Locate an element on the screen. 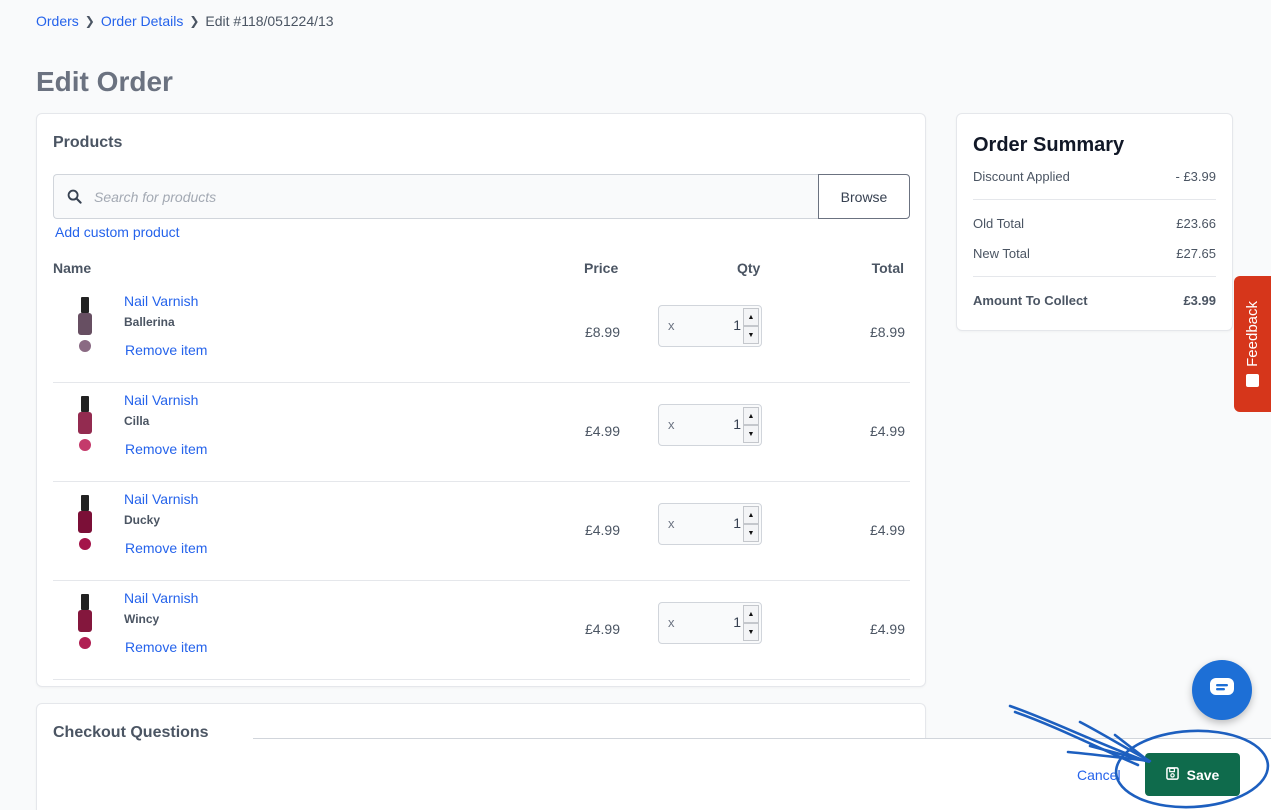 Image resolution: width=1271 pixels, height=810 pixels. product-variant: Cilla is located at coordinates (137, 421).